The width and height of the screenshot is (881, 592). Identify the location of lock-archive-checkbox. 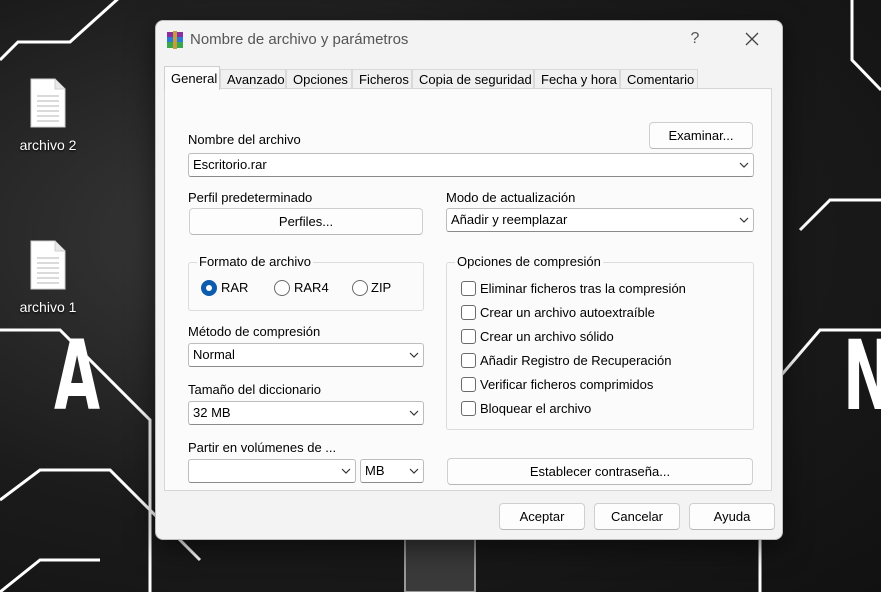
(468, 408).